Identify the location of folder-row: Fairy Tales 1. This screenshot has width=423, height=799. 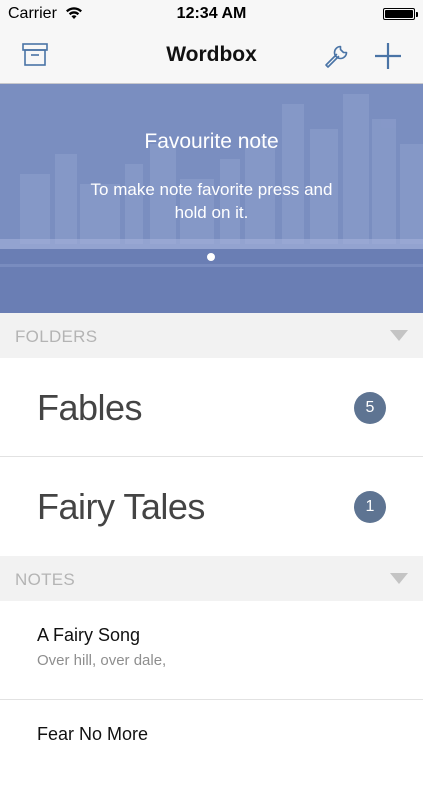
(211, 506).